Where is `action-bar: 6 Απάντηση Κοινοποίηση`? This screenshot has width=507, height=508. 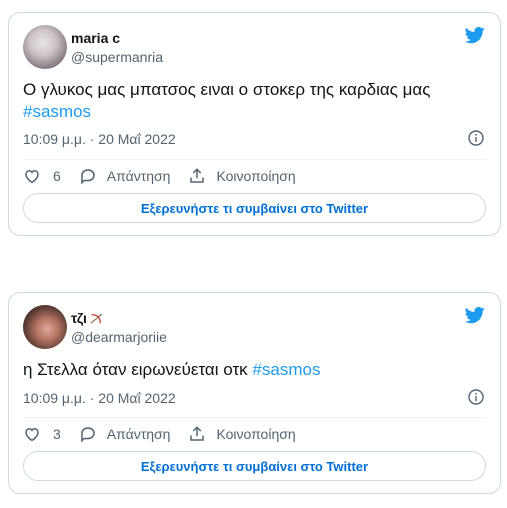 action-bar: 6 Απάντηση Κοινοποίηση is located at coordinates (254, 176).